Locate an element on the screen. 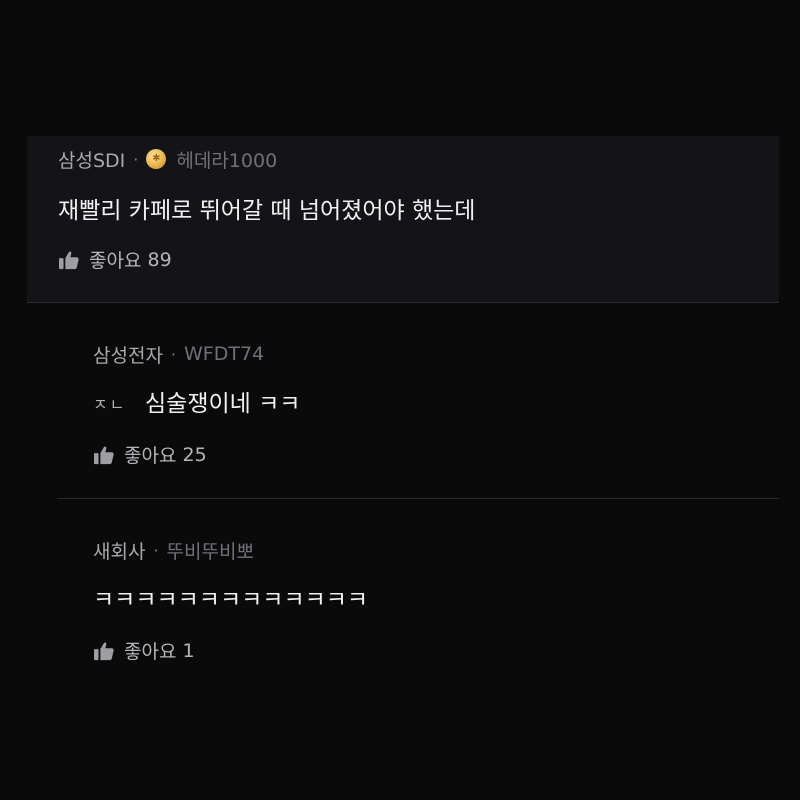 This screenshot has width=800, height=800. like-button: 좋아요 89 is located at coordinates (418, 259).